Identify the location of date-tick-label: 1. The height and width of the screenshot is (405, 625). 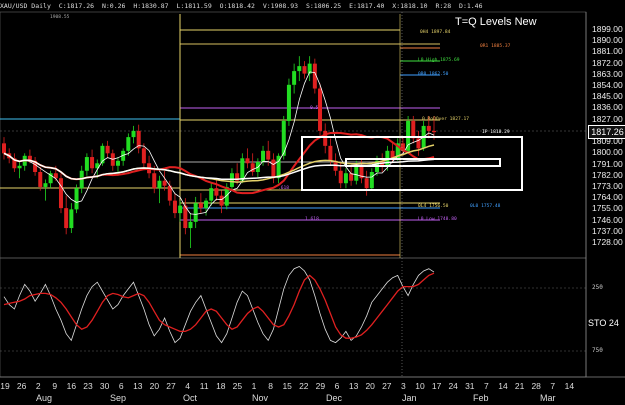
(254, 386).